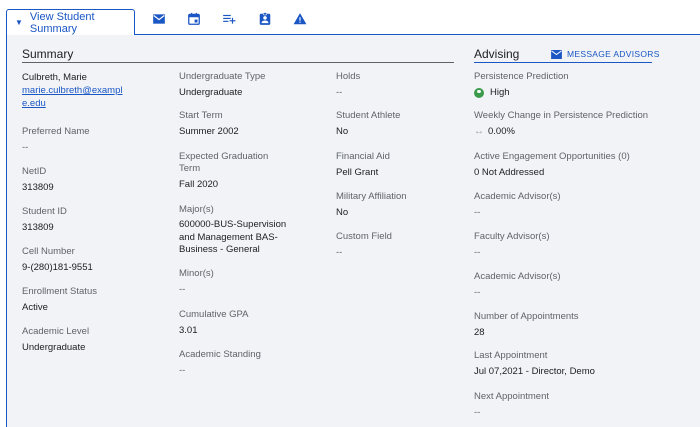 The height and width of the screenshot is (427, 700). I want to click on field-label: Next Appointment, so click(511, 396).